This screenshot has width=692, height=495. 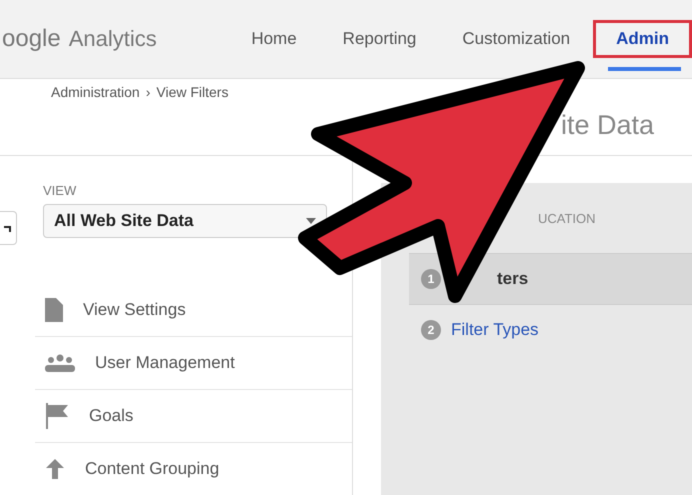 I want to click on view-label: VIEW, so click(x=60, y=190).